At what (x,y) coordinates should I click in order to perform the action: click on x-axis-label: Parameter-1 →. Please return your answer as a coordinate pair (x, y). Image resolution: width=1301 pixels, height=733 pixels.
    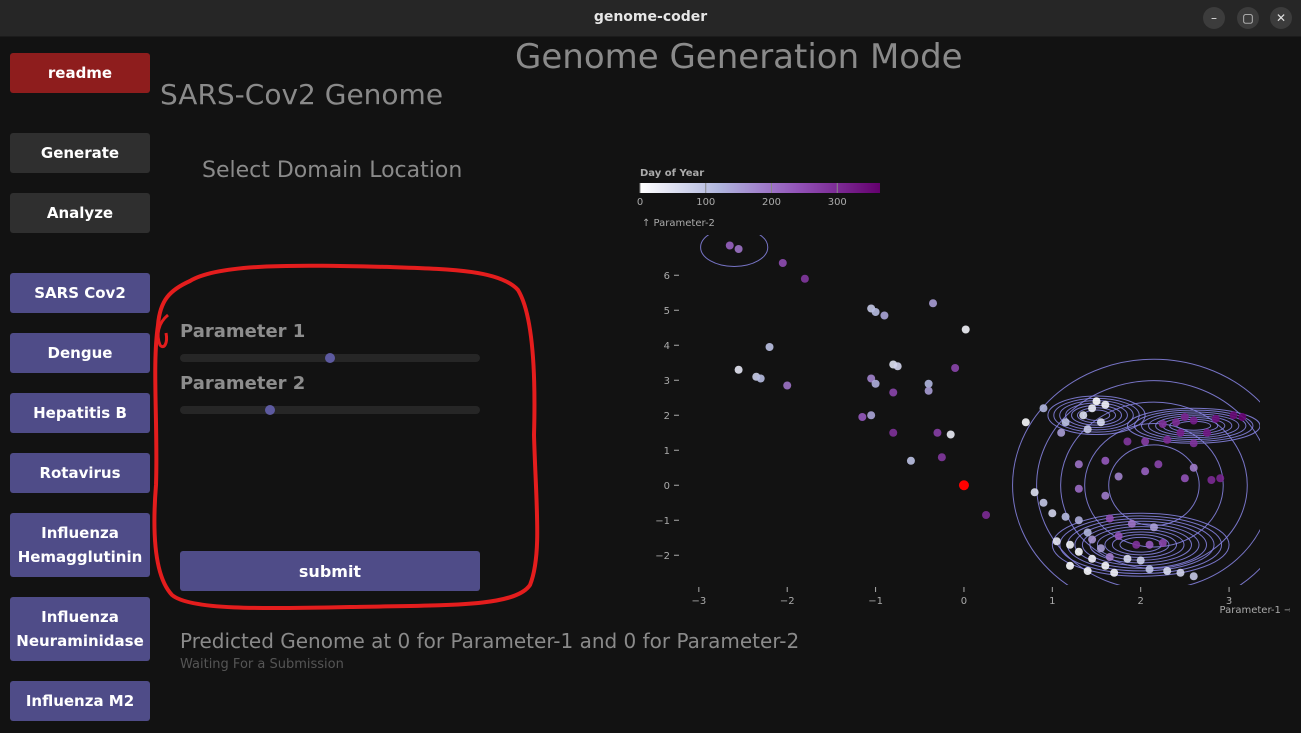
    Looking at the image, I should click on (1255, 610).